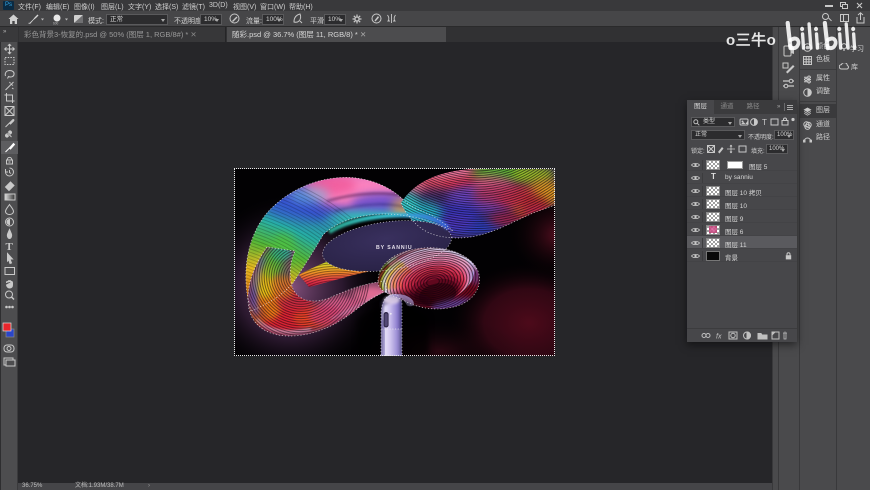 This screenshot has height=490, width=870. What do you see at coordinates (719, 337) in the screenshot?
I see `svg-text: fx` at bounding box center [719, 337].